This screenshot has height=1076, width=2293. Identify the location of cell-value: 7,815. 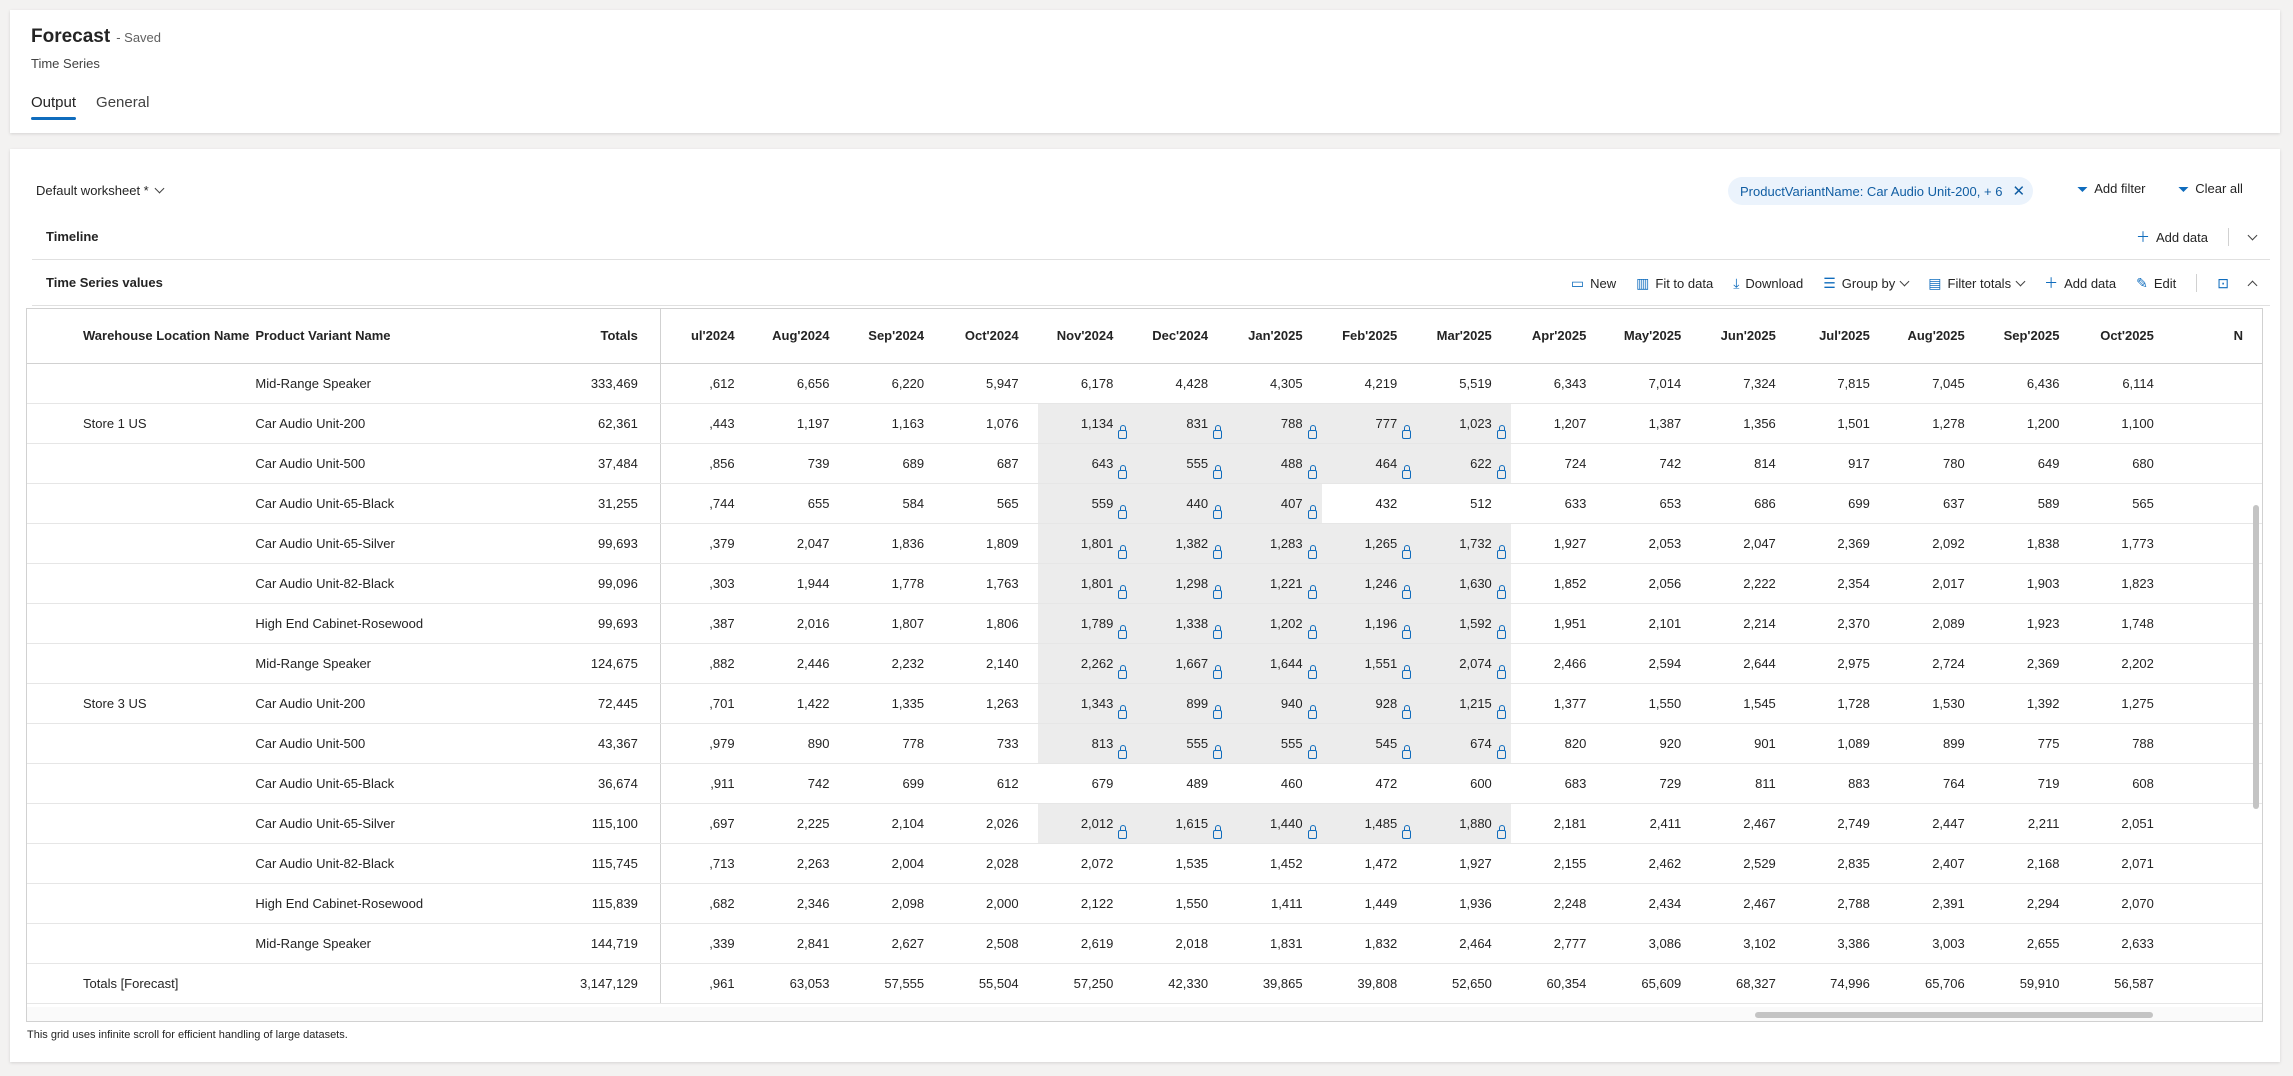
(1841, 383).